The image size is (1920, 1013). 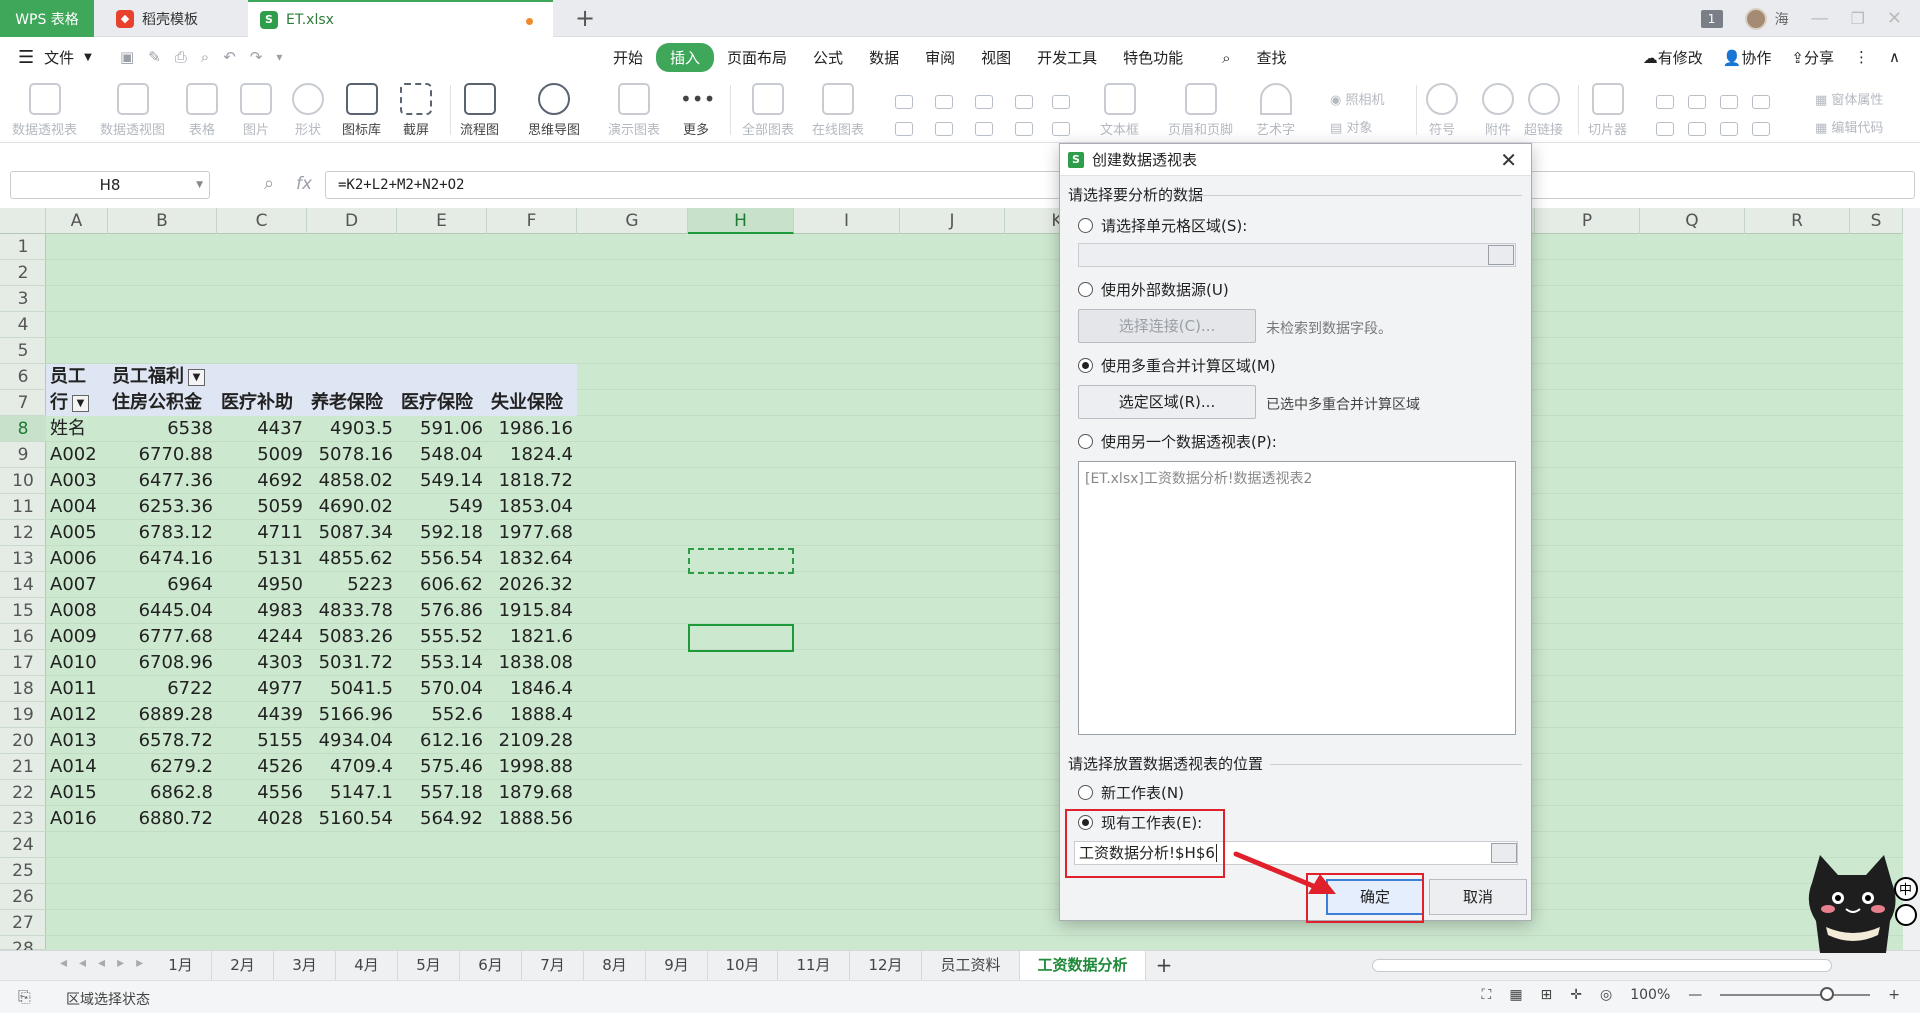 I want to click on pivot-cell: 606.62, so click(x=442, y=585).